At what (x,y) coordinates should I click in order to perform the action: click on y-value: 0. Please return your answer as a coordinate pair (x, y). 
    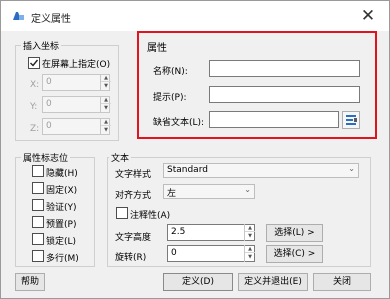
    Looking at the image, I should click on (49, 104).